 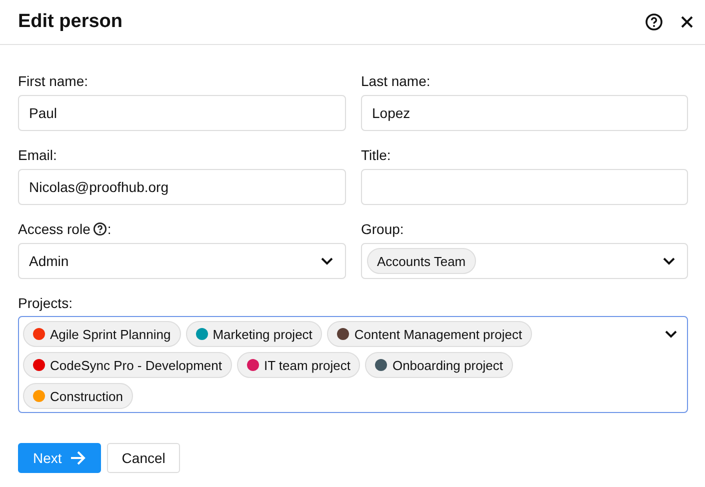 I want to click on label-colon: :, so click(x=109, y=229).